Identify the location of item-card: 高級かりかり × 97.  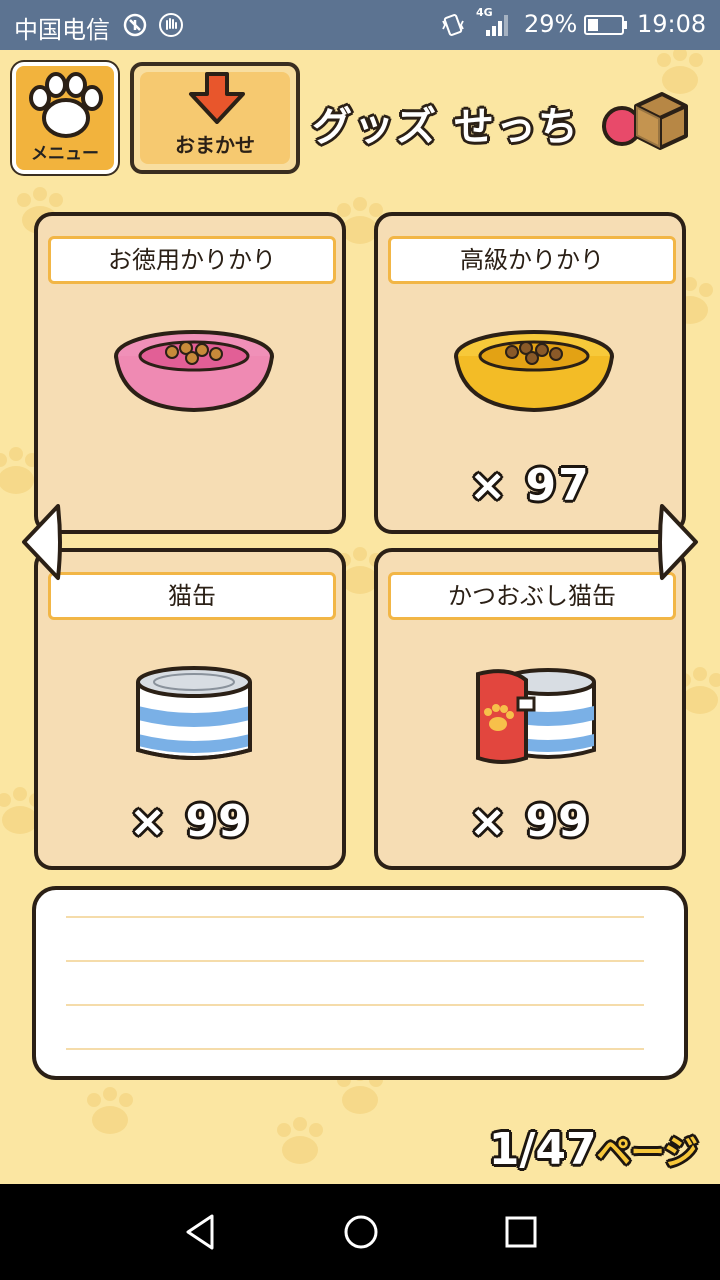
(530, 373).